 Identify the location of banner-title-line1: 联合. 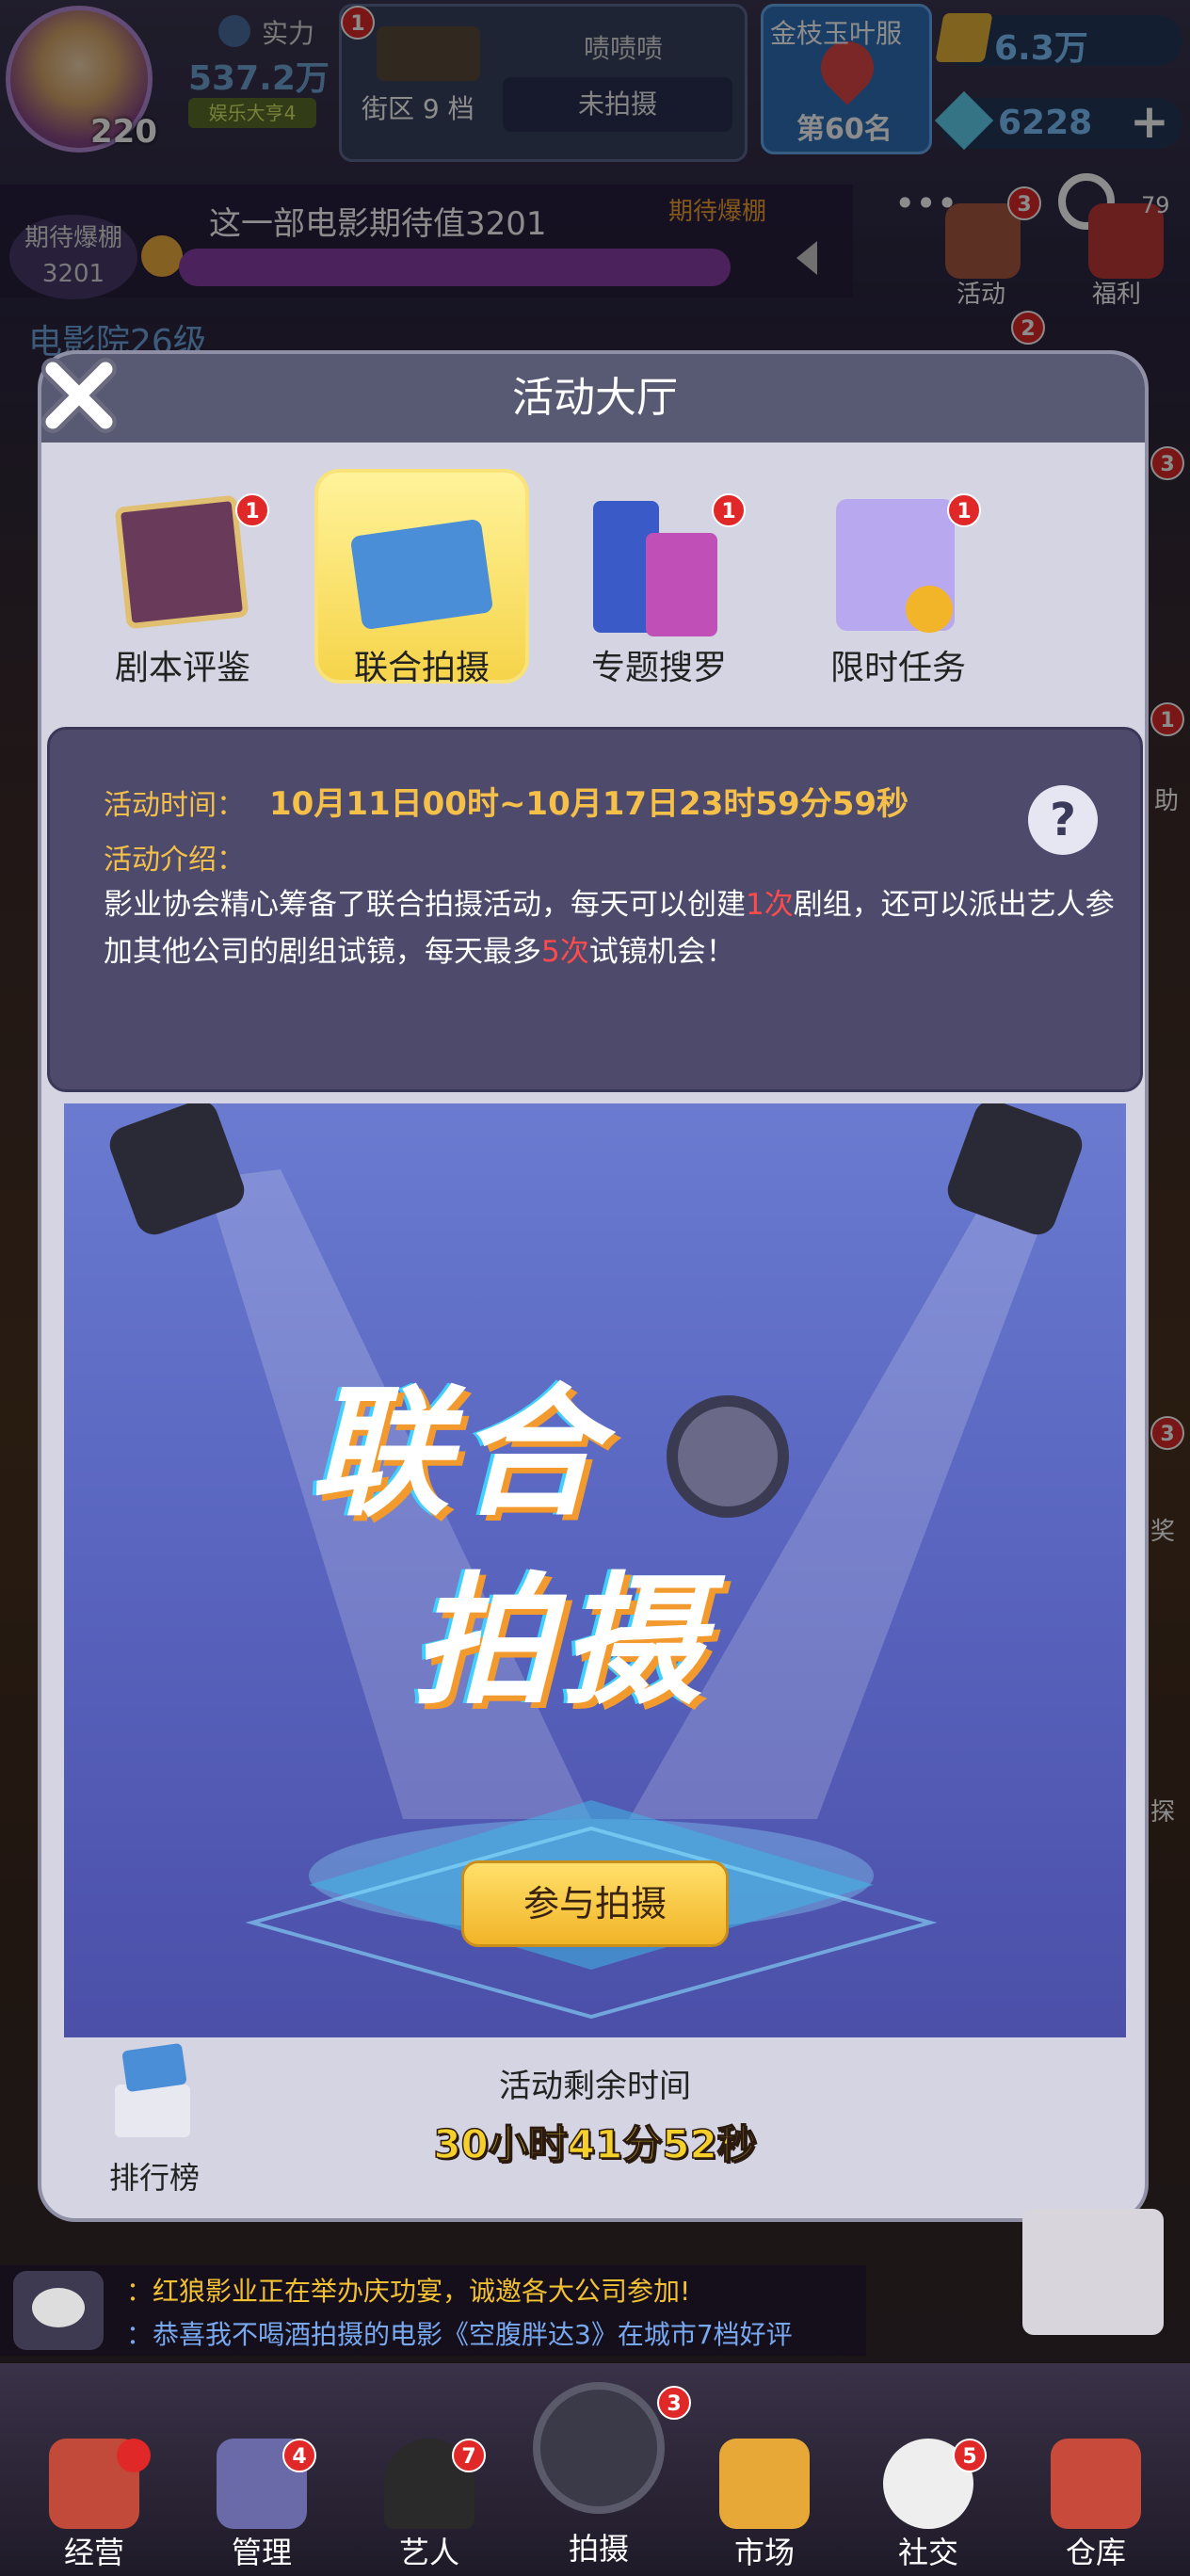
(458, 1454).